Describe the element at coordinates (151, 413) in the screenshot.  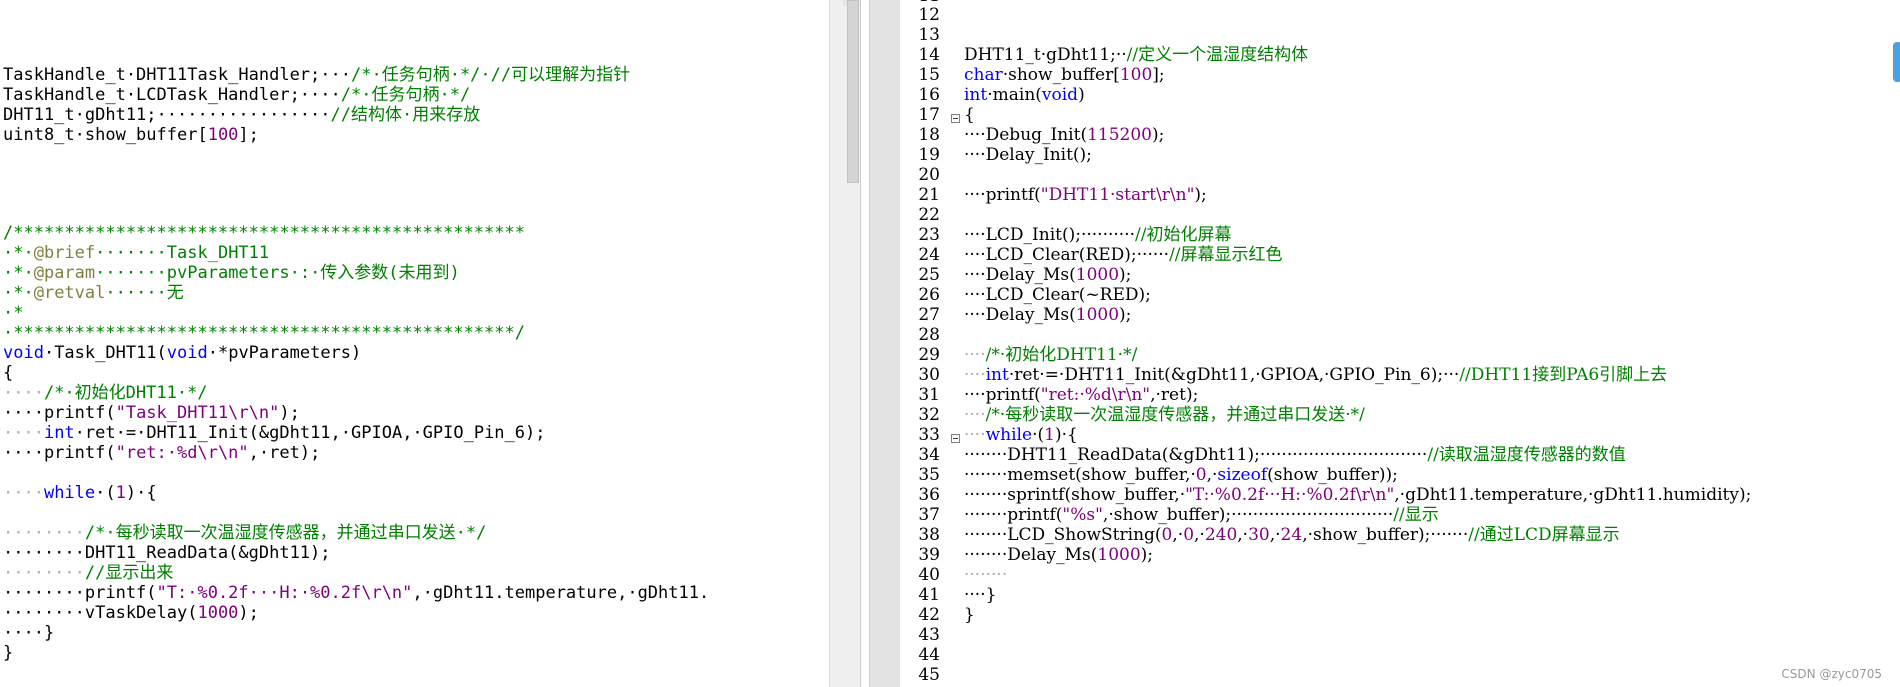
I see `code-line: ····printf("Task_DHT11\r\n");` at that location.